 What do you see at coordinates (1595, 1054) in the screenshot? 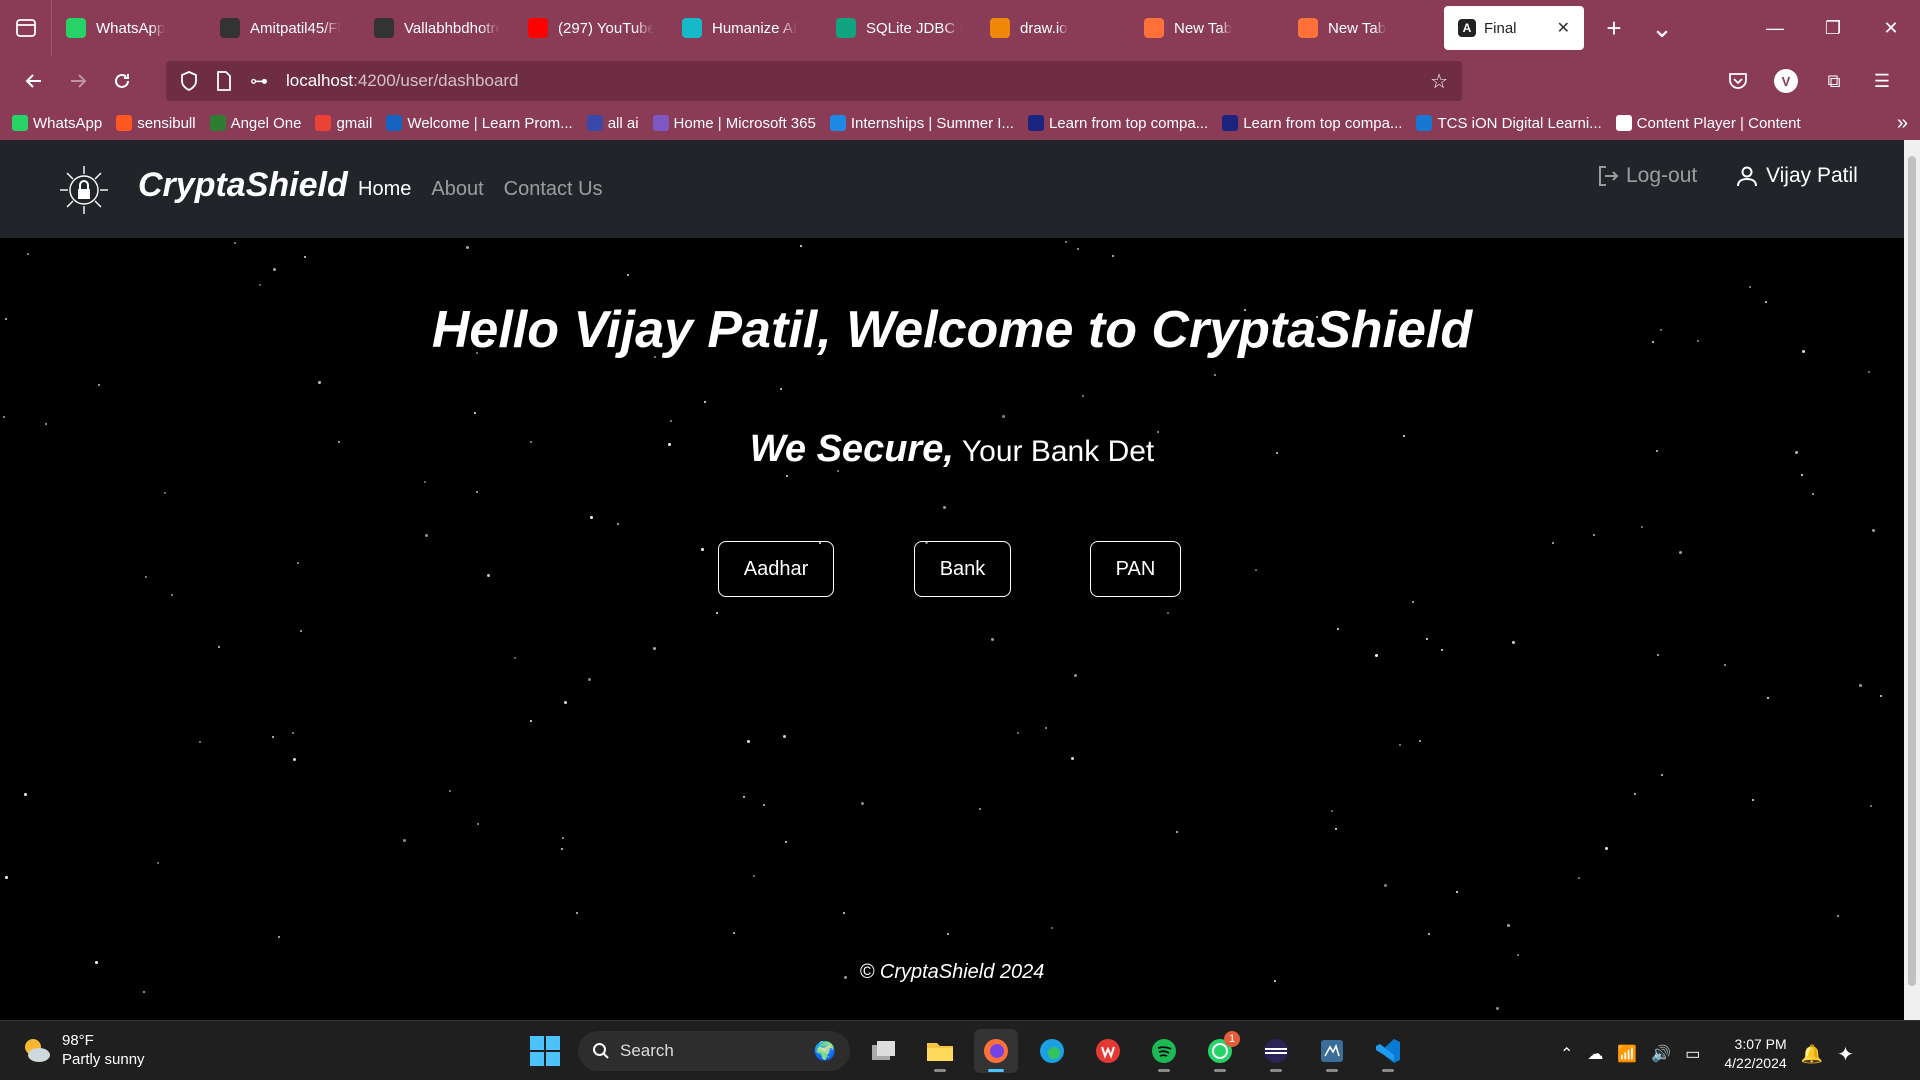
I see `onedrive-icon: ☁` at bounding box center [1595, 1054].